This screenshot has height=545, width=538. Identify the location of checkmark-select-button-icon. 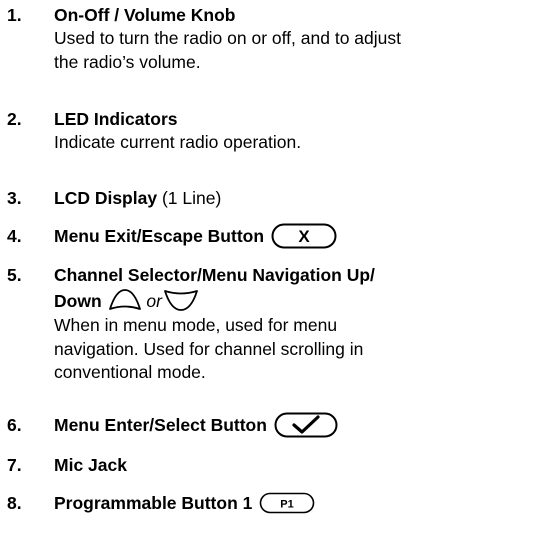
(306, 425).